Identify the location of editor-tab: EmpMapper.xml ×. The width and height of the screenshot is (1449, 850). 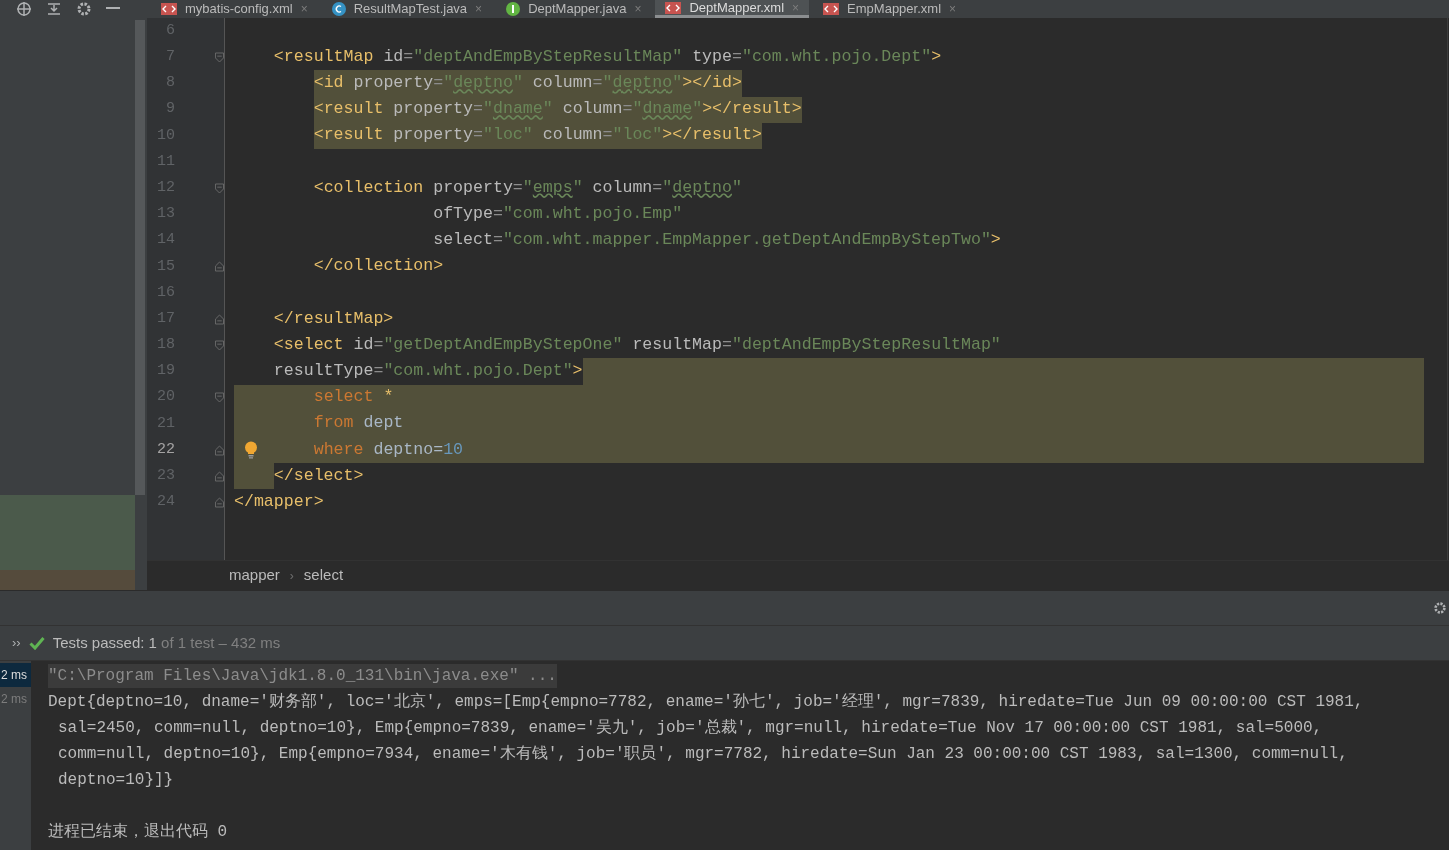
(890, 9).